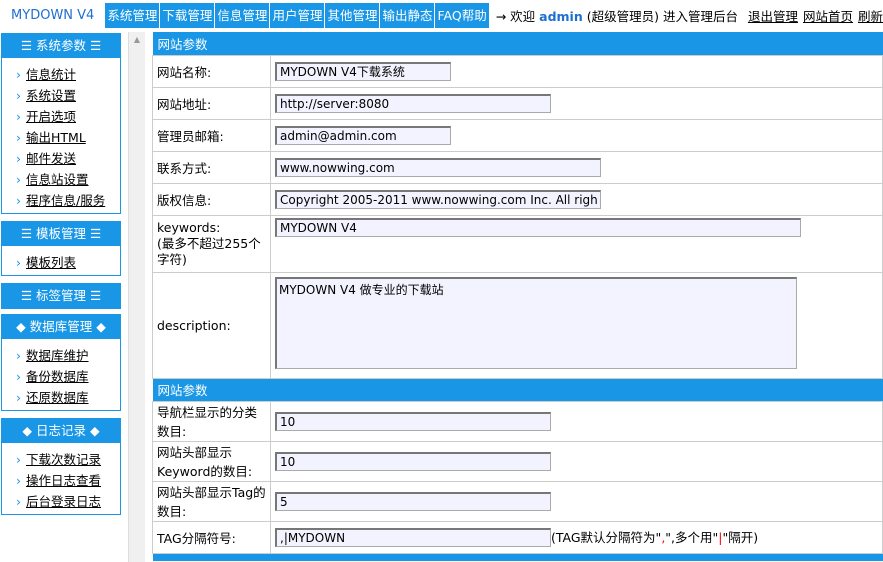 Image resolution: width=883 pixels, height=562 pixels. I want to click on sidebar-item: 下载次数记录, so click(68, 459).